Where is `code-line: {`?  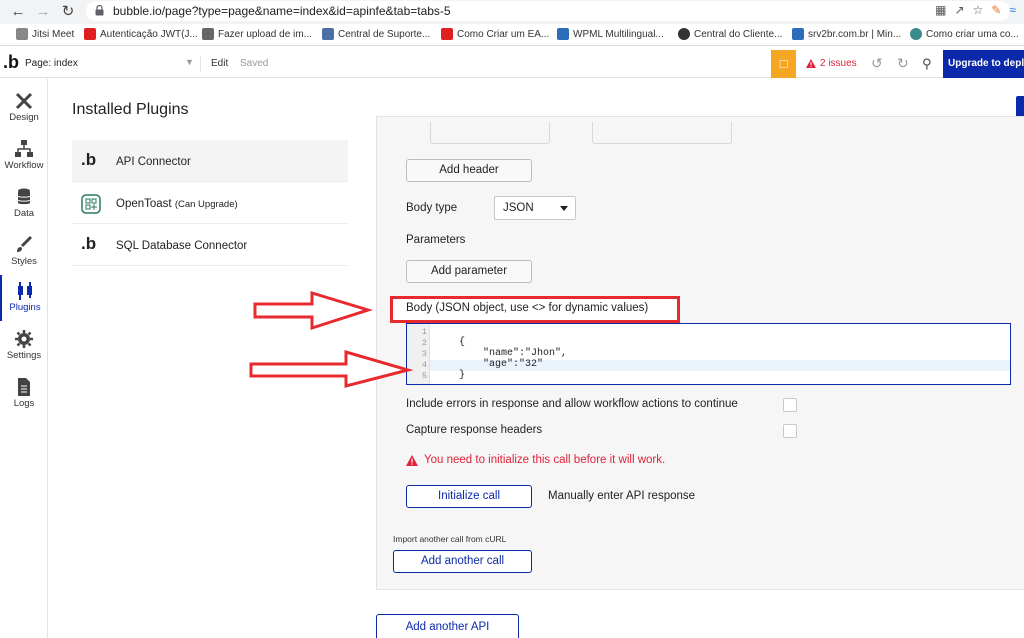
code-line: { is located at coordinates (462, 342).